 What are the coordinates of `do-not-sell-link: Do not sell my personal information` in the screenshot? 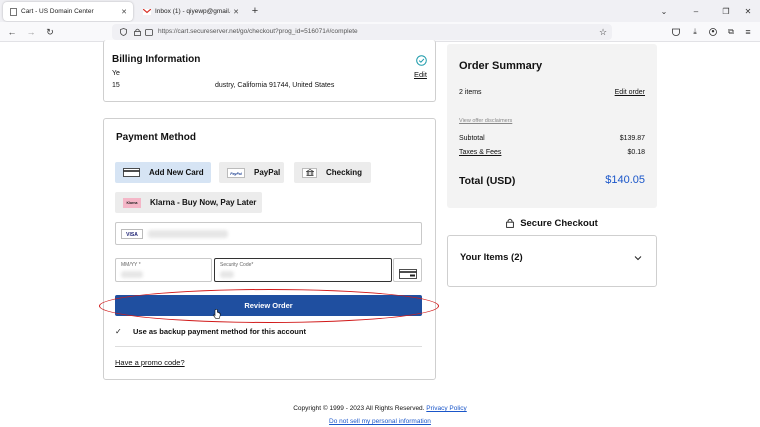 It's located at (380, 421).